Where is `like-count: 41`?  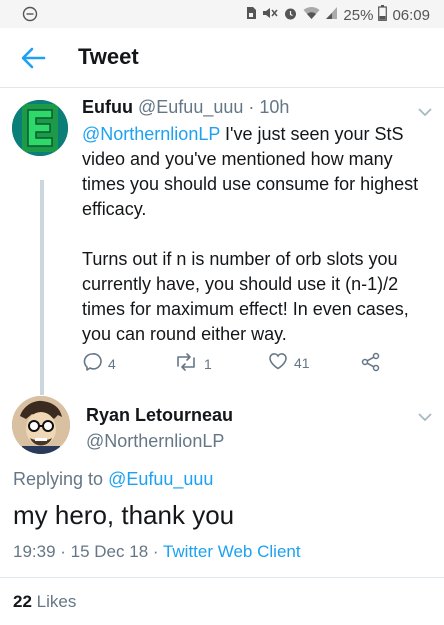 like-count: 41 is located at coordinates (302, 362).